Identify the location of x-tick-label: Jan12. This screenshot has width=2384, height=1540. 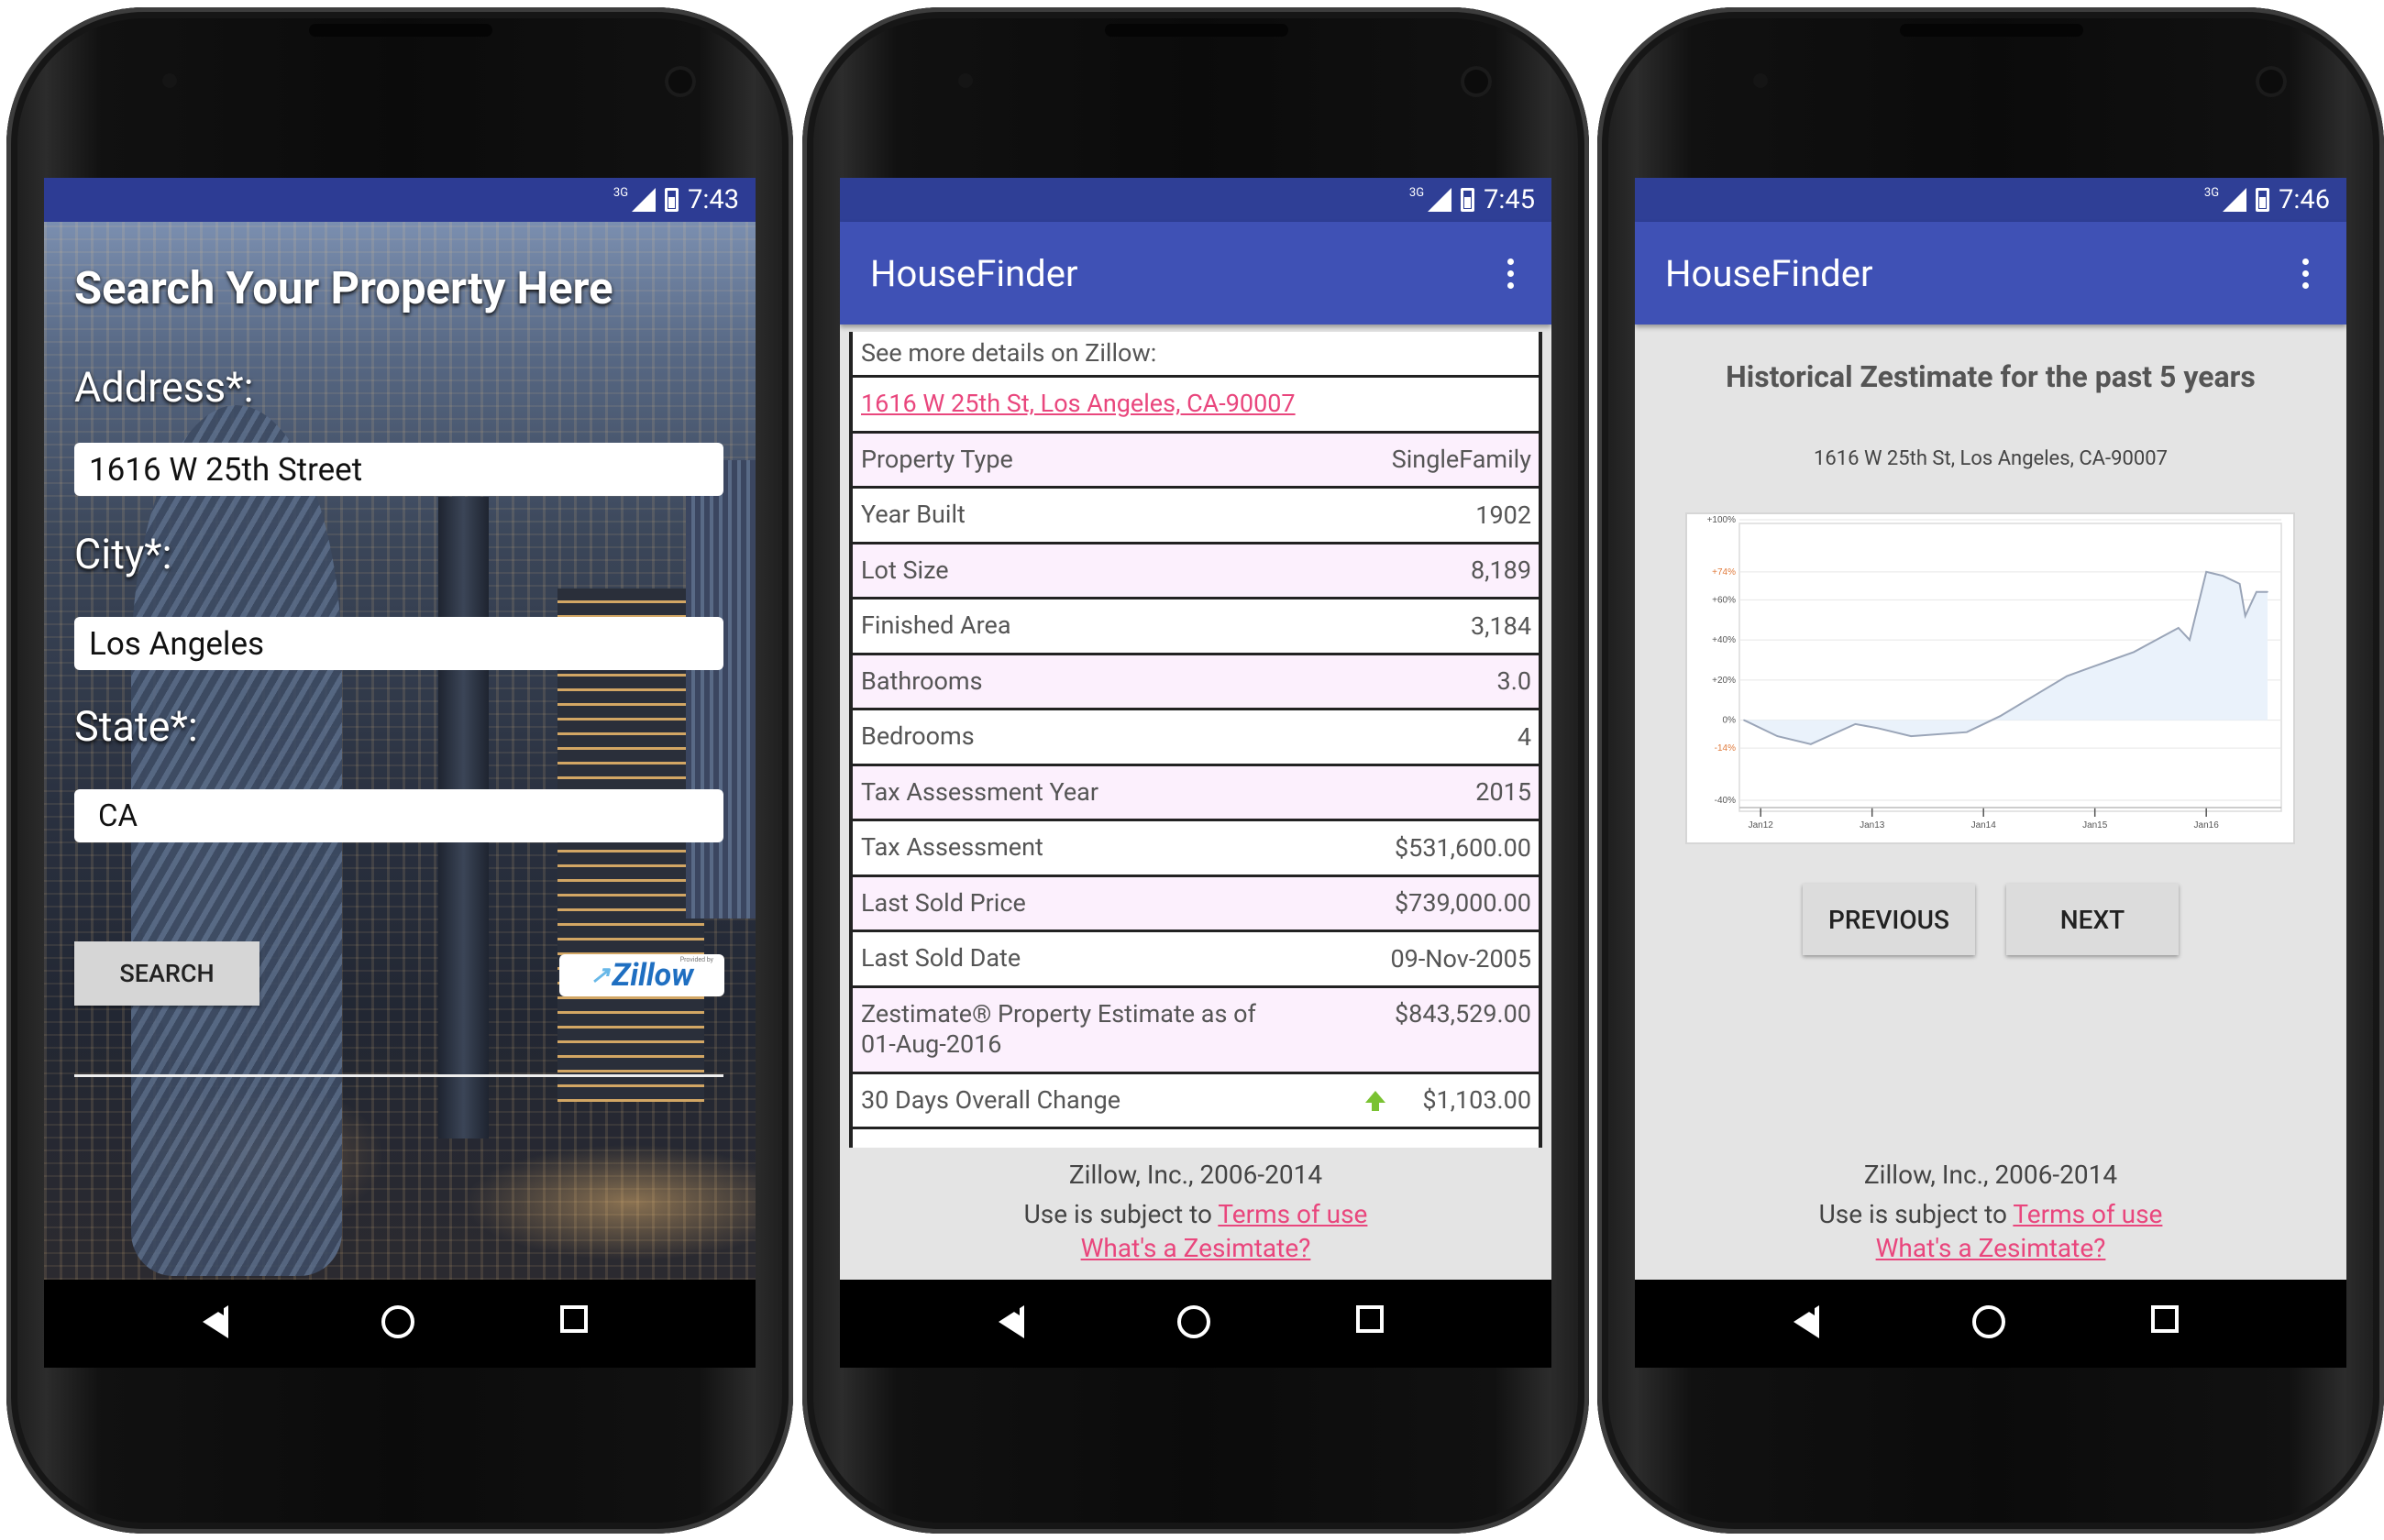
(1762, 825).